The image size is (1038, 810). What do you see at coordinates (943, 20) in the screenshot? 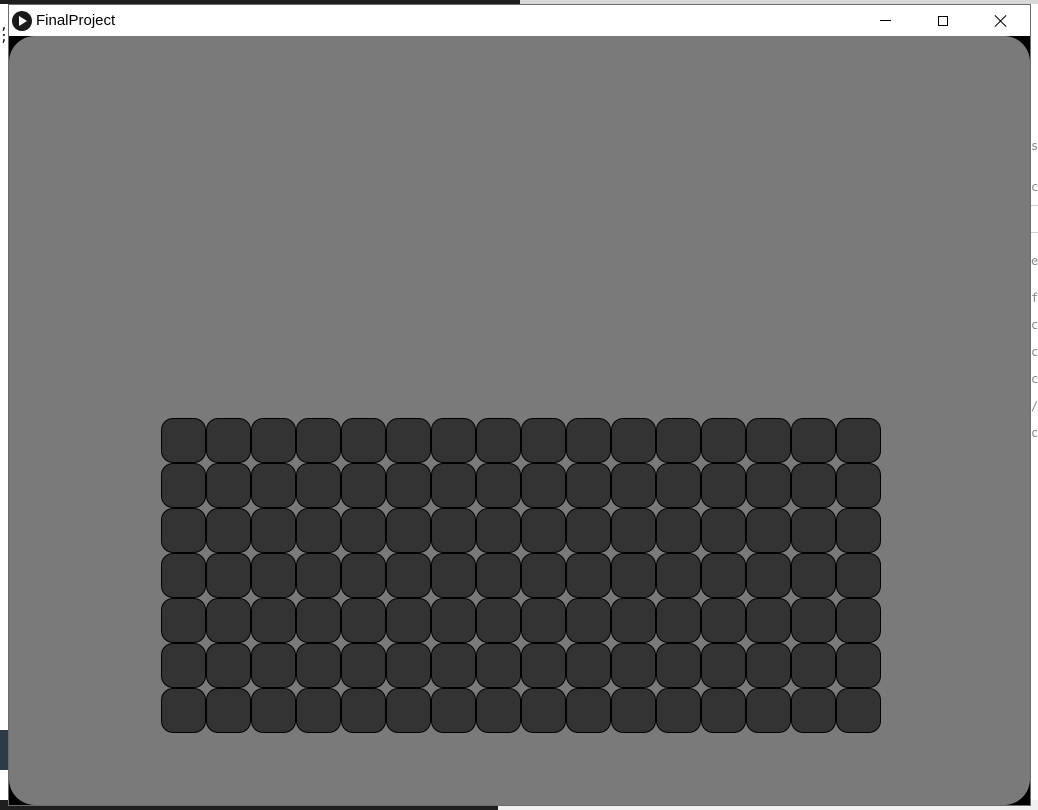
I see `maximize-button` at bounding box center [943, 20].